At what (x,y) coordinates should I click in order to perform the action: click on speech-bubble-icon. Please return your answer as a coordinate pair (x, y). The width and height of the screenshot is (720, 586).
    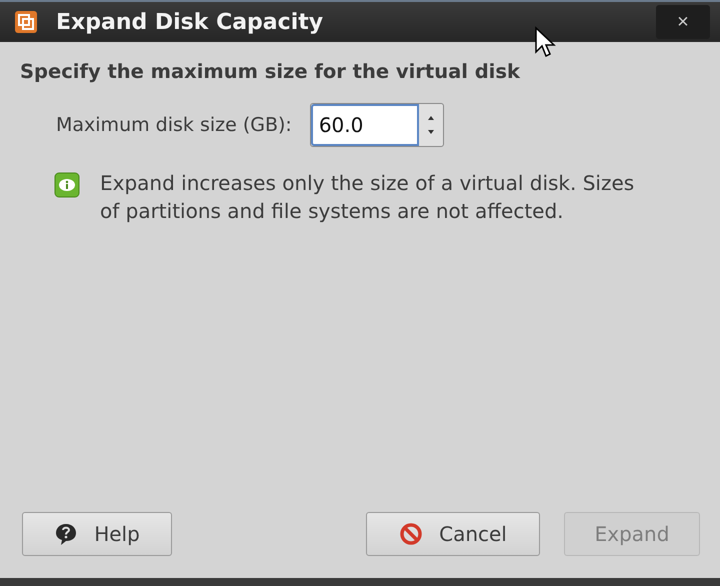
    Looking at the image, I should click on (66, 534).